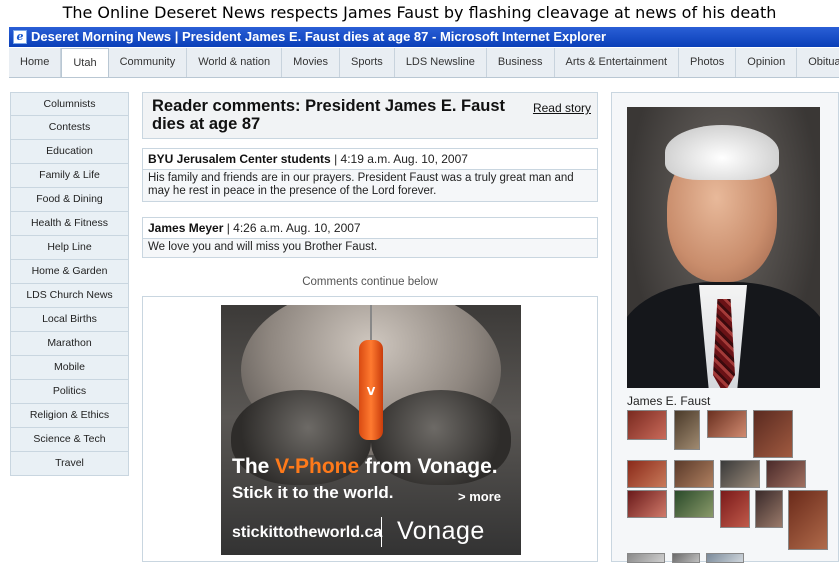 The image size is (839, 573). Describe the element at coordinates (69, 392) in the screenshot. I see `sidebar-item-politics: Politics` at that location.